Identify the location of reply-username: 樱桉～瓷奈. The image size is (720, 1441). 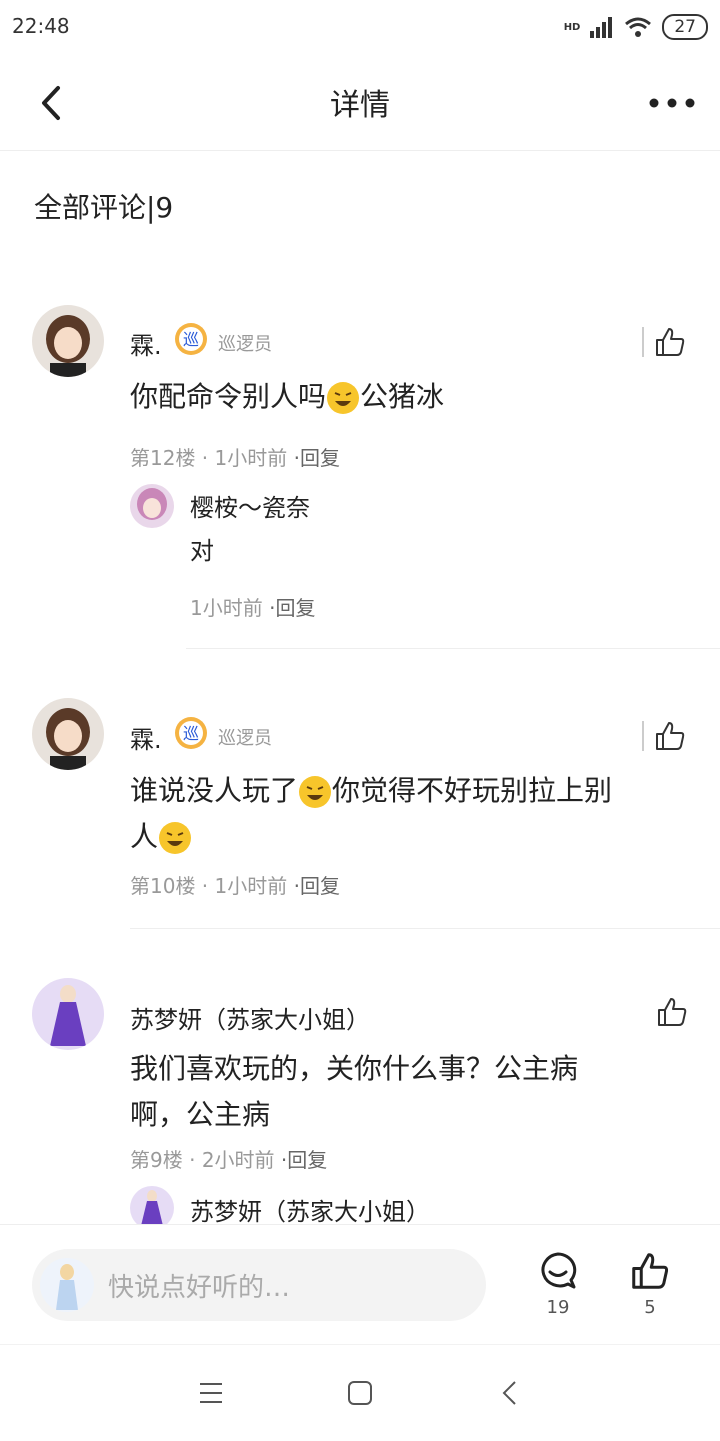
(250, 505).